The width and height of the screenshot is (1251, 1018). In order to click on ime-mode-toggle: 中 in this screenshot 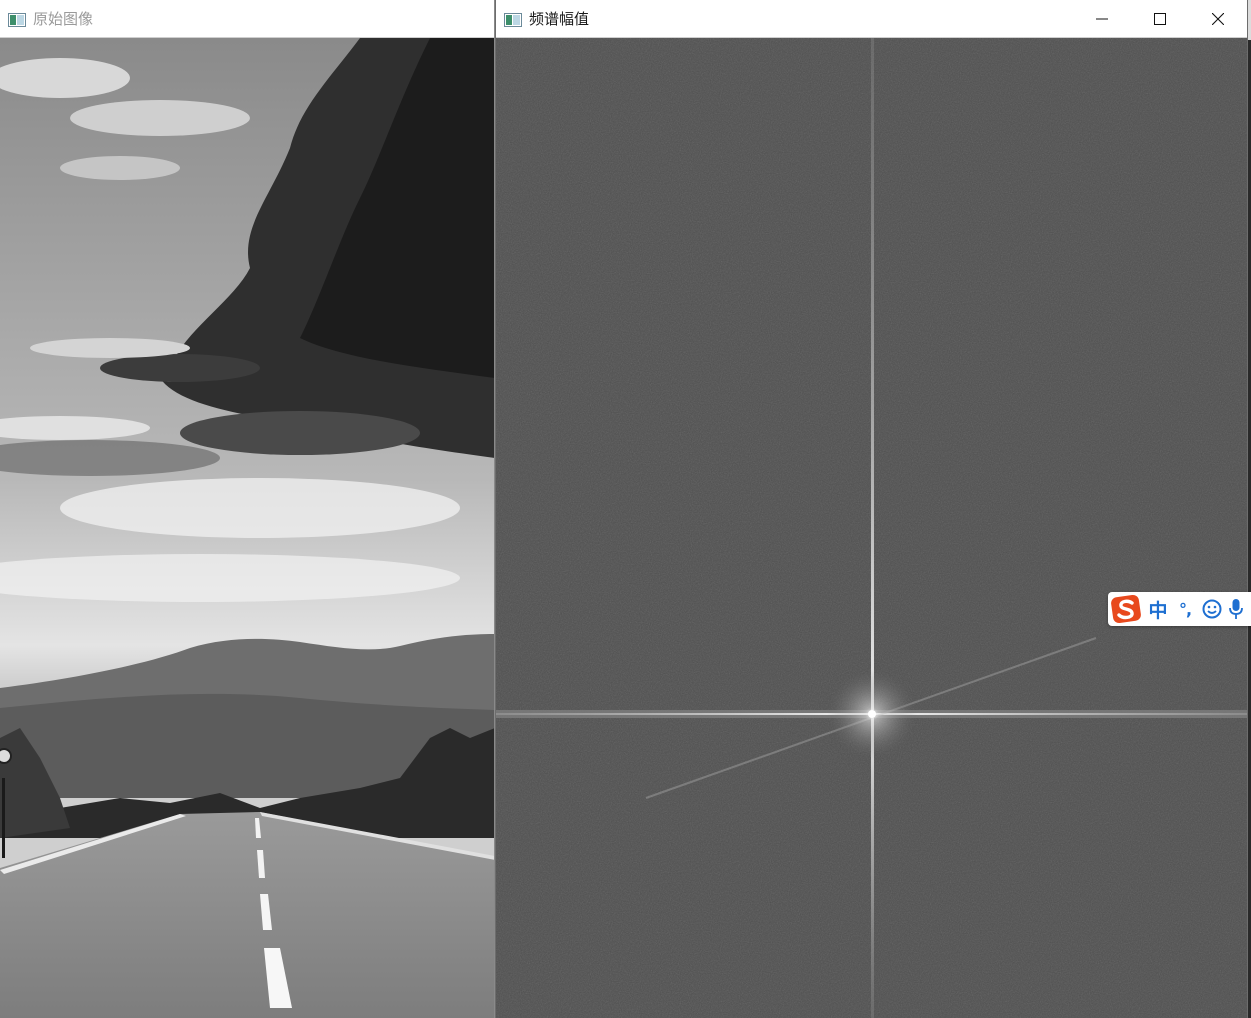, I will do `click(1158, 609)`.